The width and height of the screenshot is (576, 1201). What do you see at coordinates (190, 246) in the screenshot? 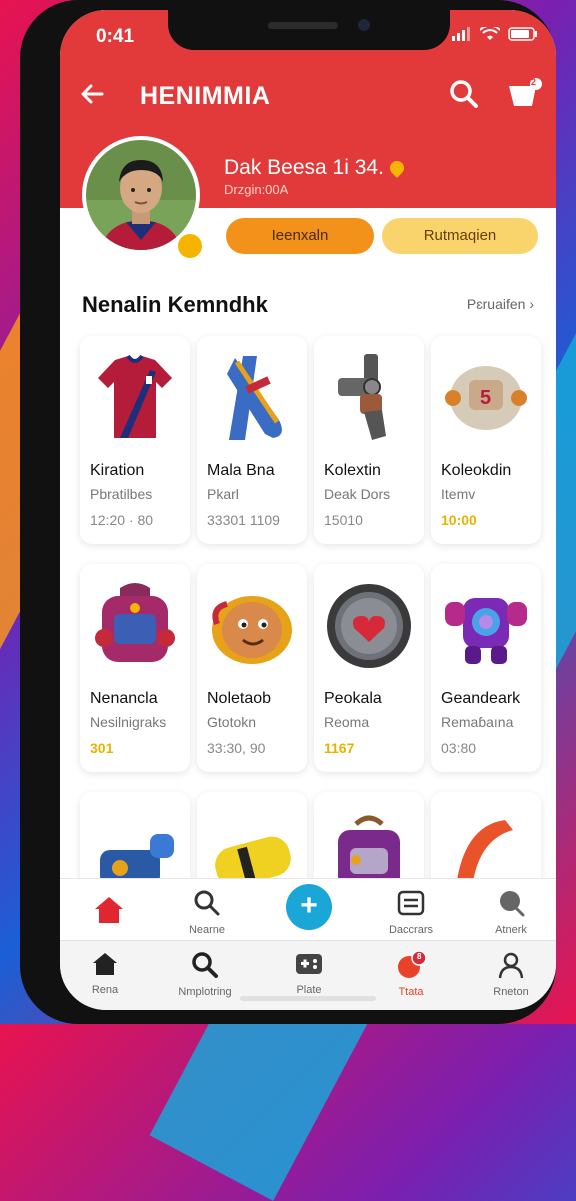
I see `verified-badge` at bounding box center [190, 246].